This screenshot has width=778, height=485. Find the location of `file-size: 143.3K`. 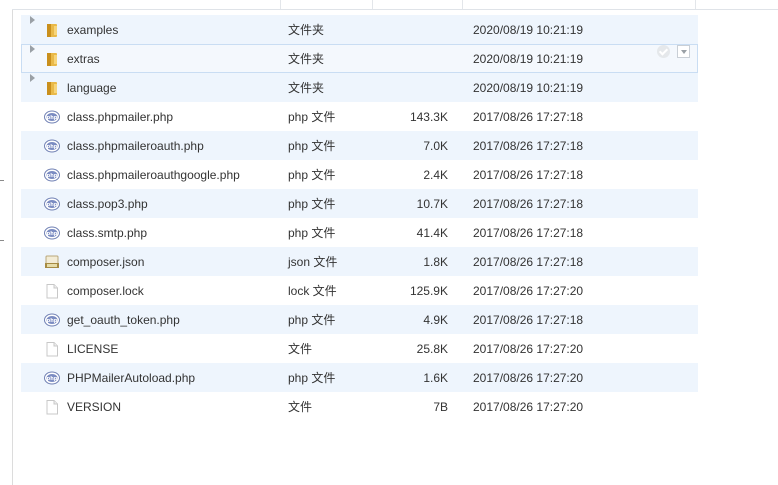

file-size: 143.3K is located at coordinates (428, 117).